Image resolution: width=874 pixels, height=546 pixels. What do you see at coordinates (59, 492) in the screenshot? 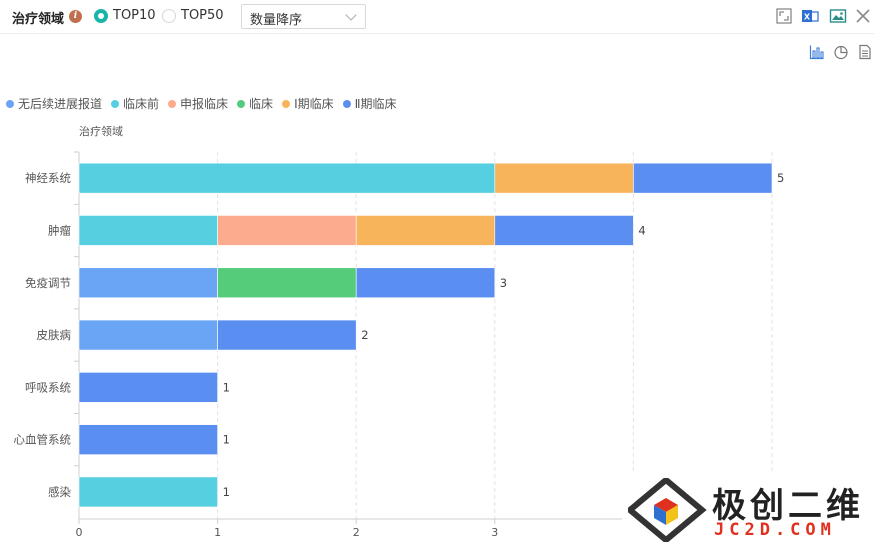
I see `category-label: 感染` at bounding box center [59, 492].